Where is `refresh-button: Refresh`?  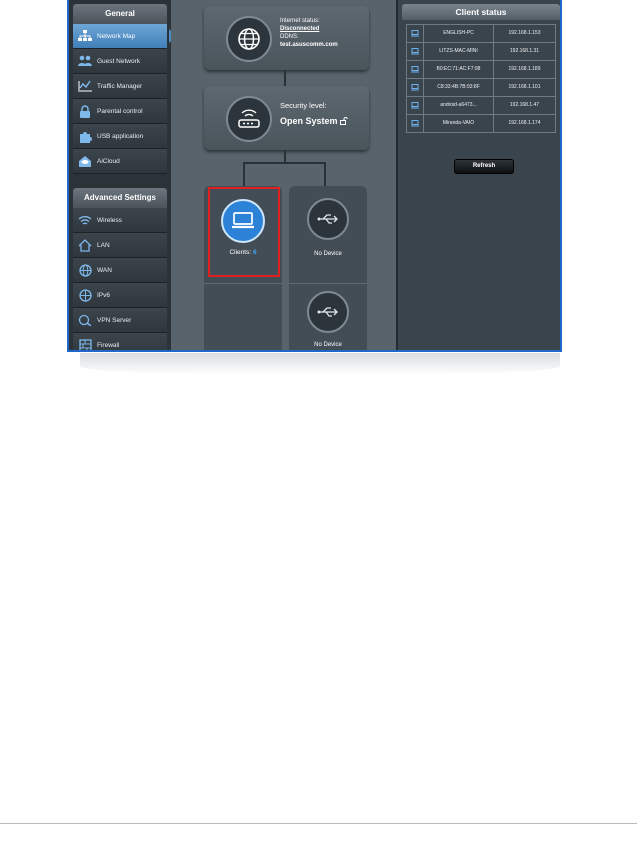 refresh-button: Refresh is located at coordinates (484, 166).